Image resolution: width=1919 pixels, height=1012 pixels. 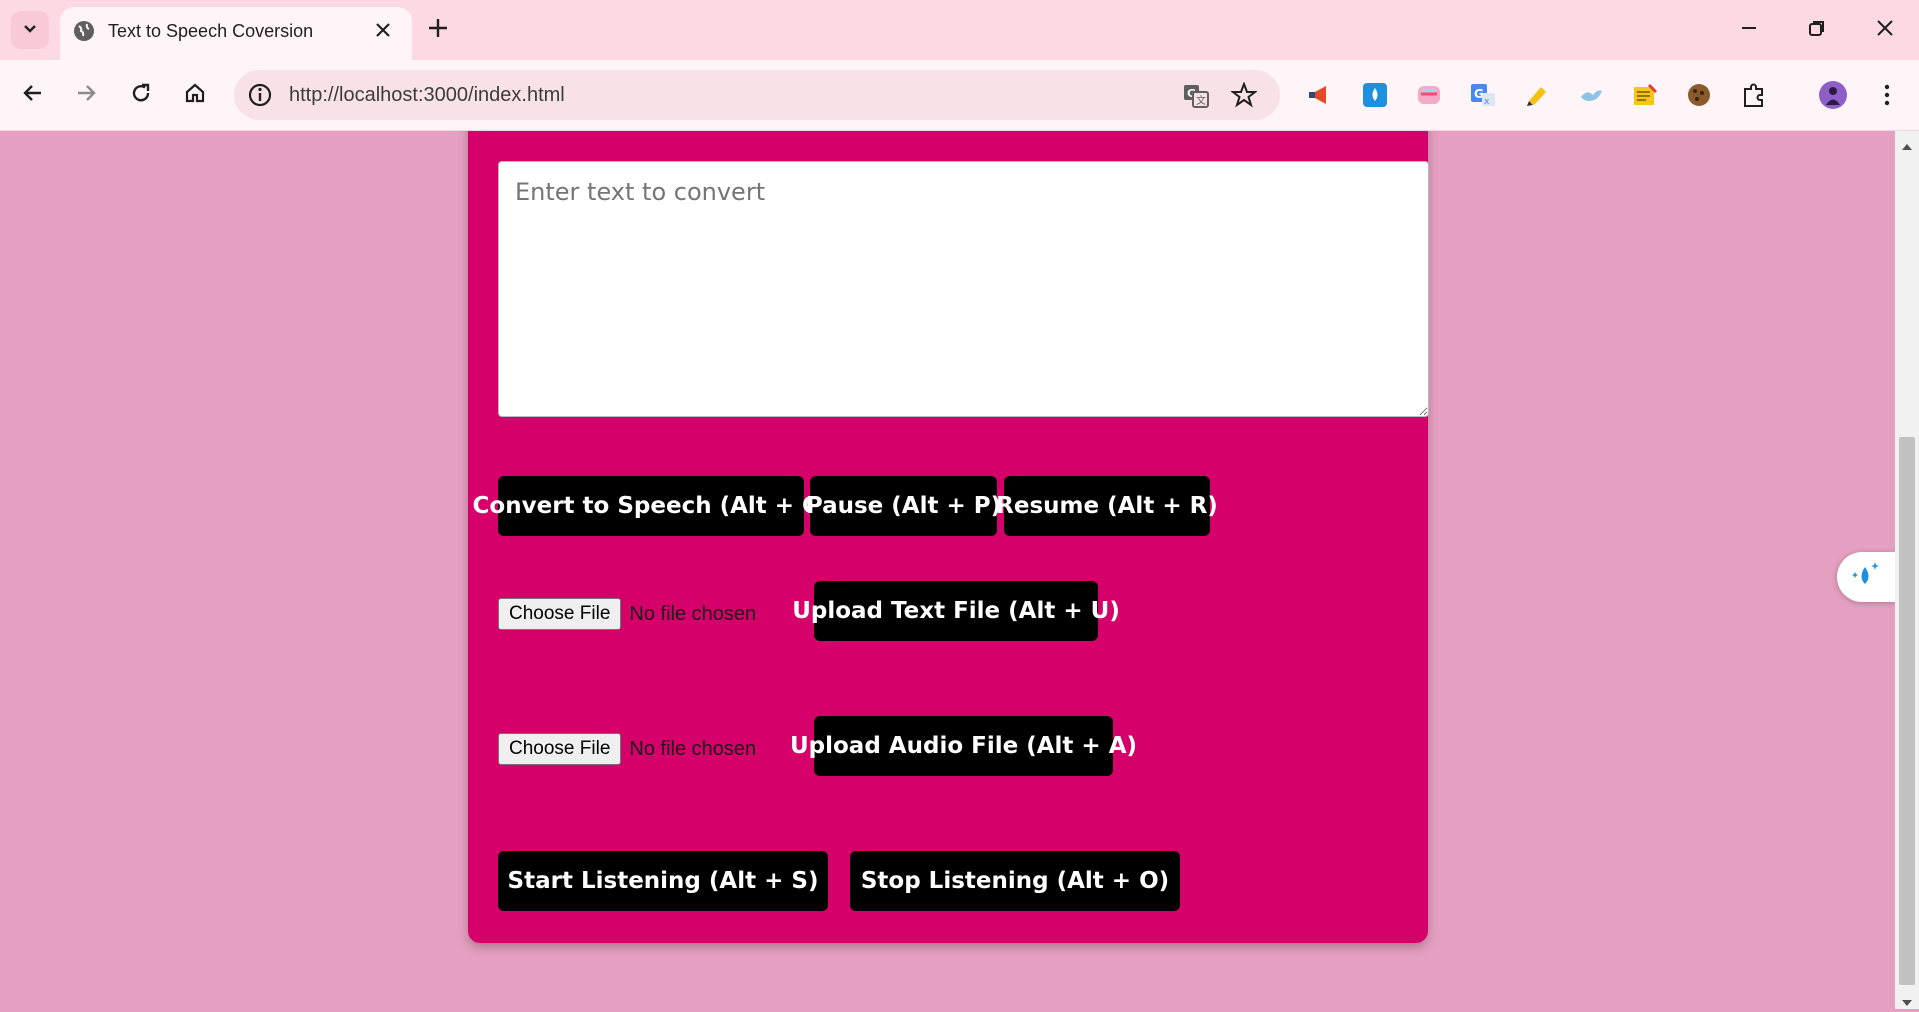 I want to click on star-icon, so click(x=1244, y=96).